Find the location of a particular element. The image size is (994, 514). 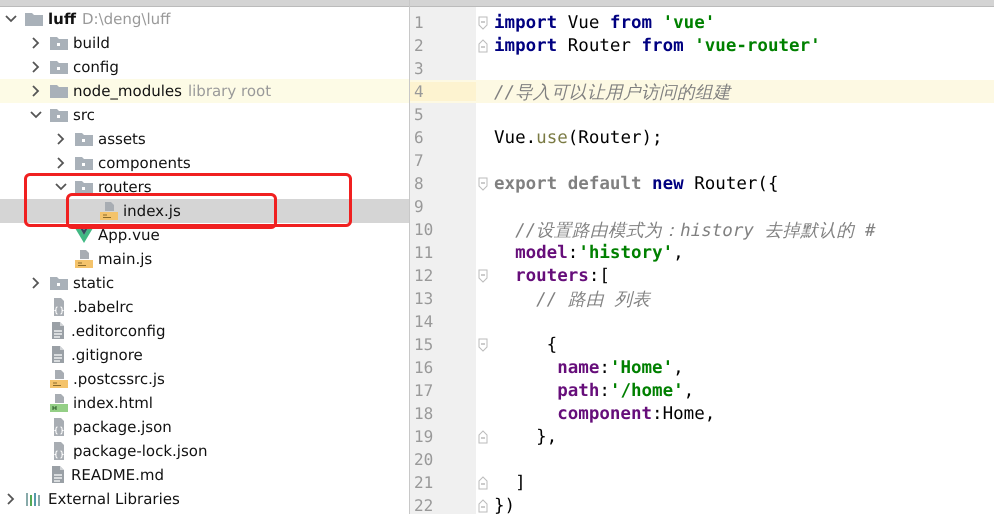

tree-item: src is located at coordinates (204, 115).